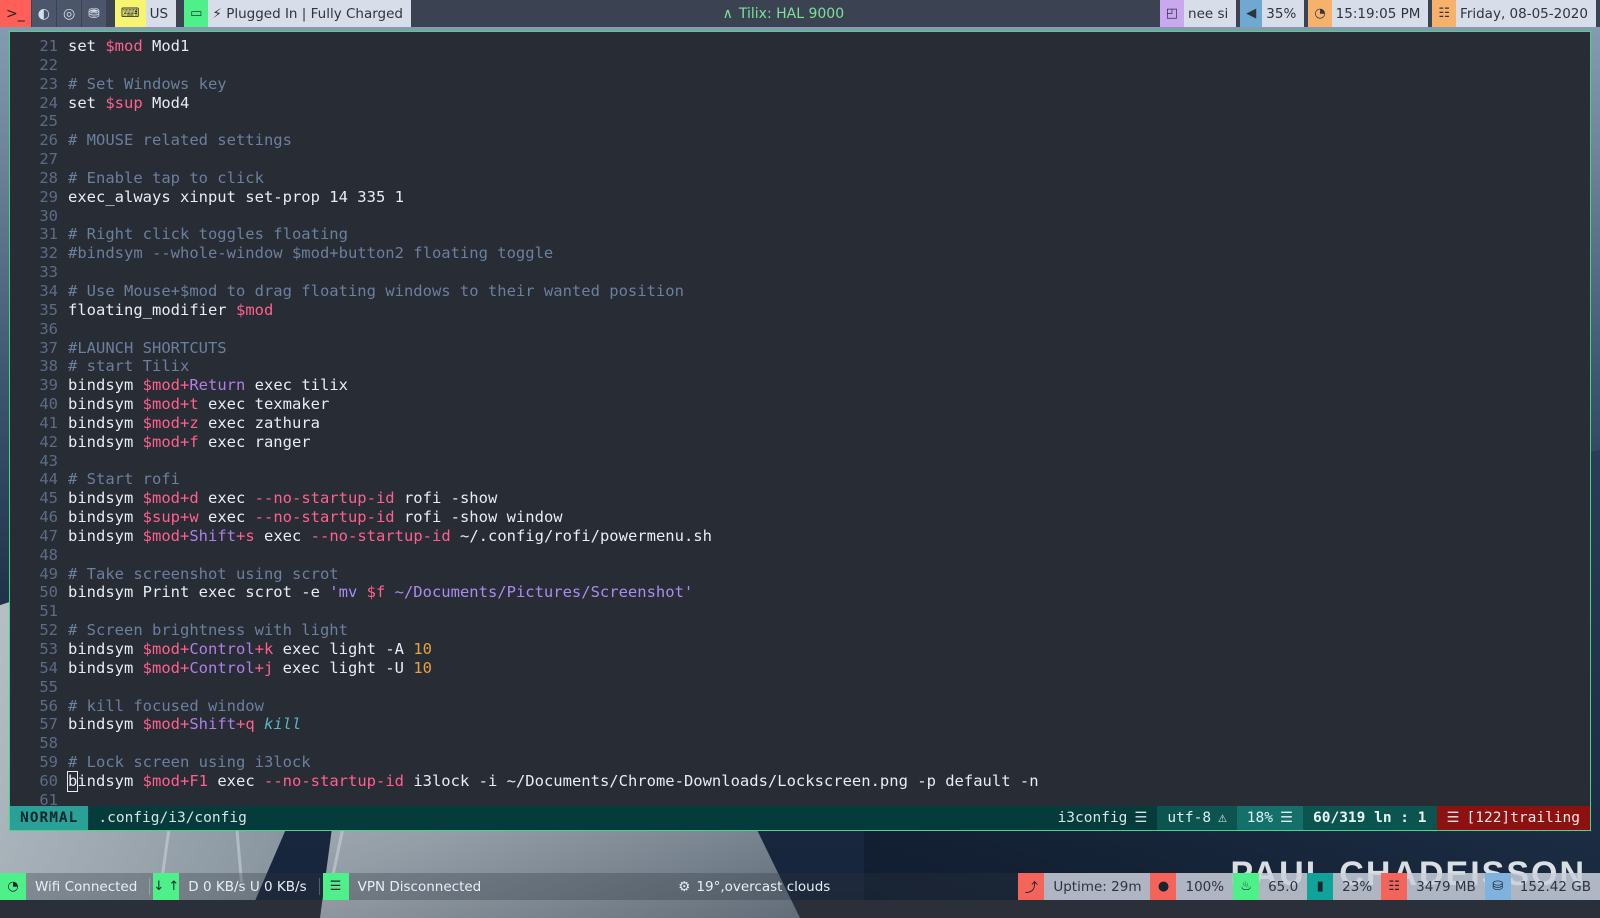 The width and height of the screenshot is (1600, 918). What do you see at coordinates (34, 668) in the screenshot?
I see `line-number: 54` at bounding box center [34, 668].